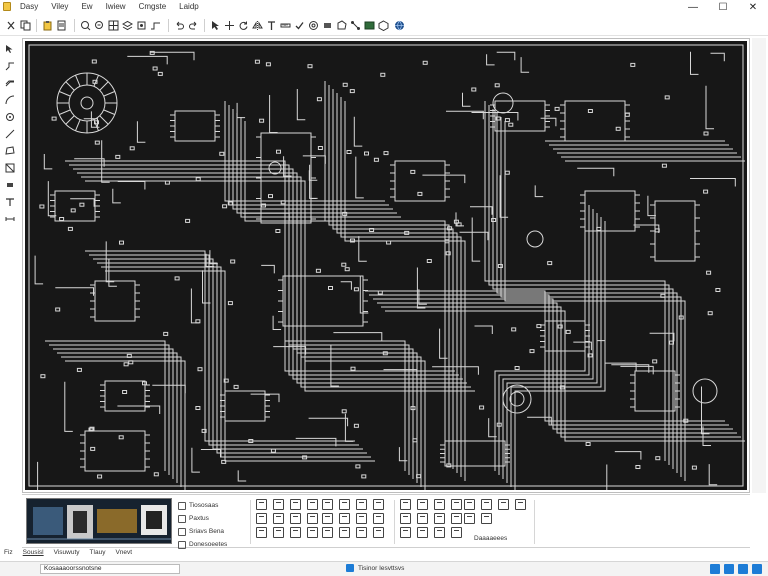 Image resolution: width=768 pixels, height=576 pixels. I want to click on pad-tool-icon, so click(10, 185).